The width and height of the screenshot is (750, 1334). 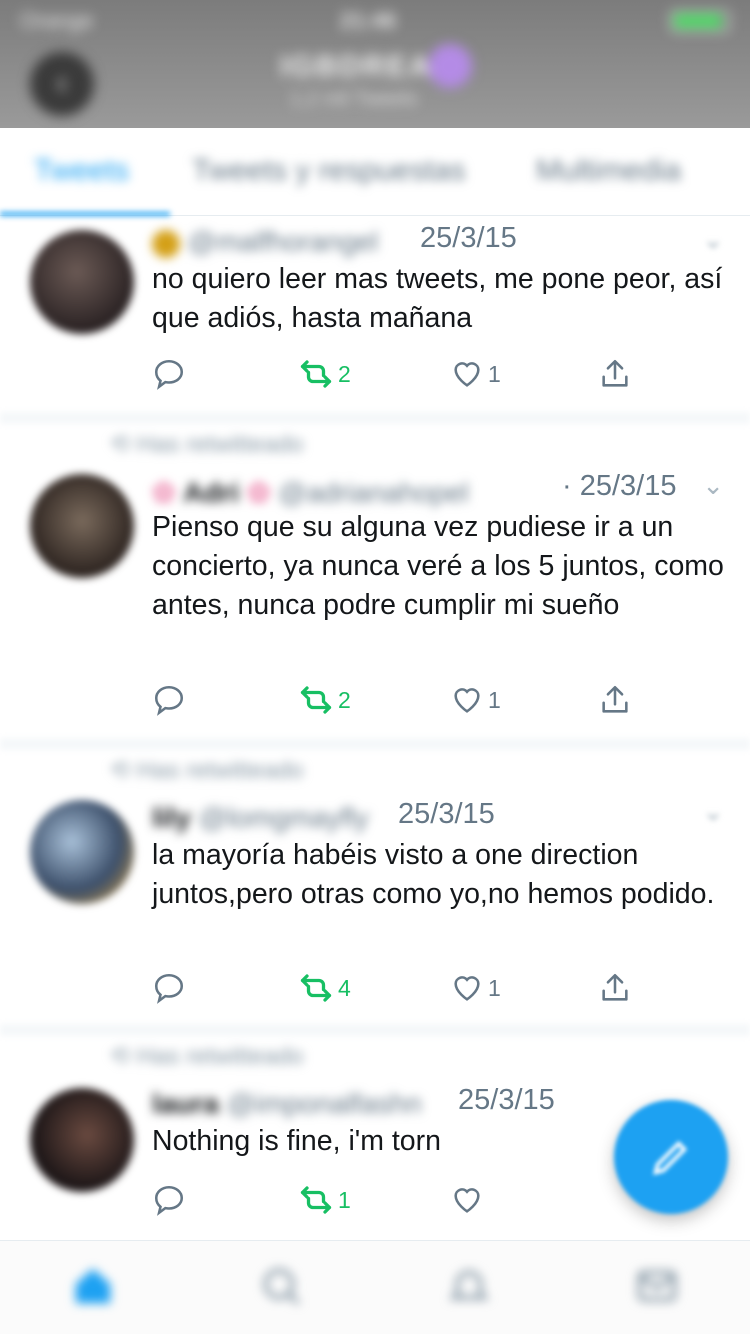 I want to click on status-bar: Orange 21:46, so click(x=375, y=20).